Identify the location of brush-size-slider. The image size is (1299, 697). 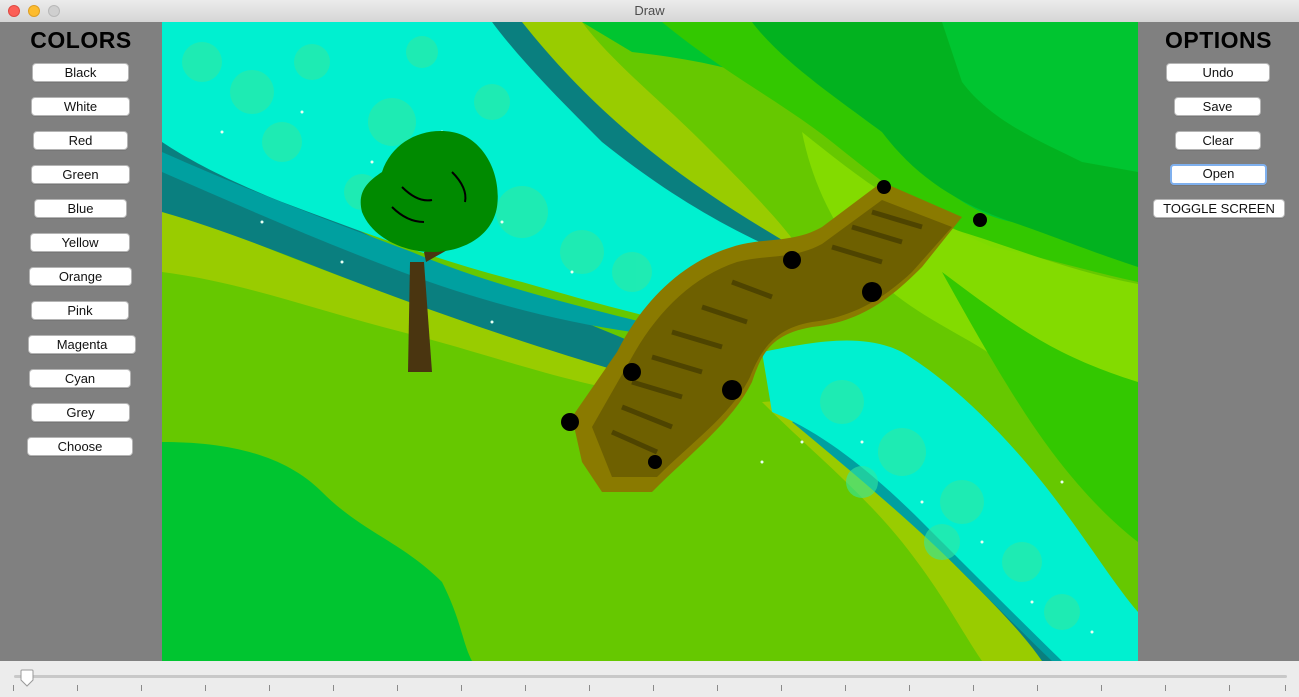
(649, 679).